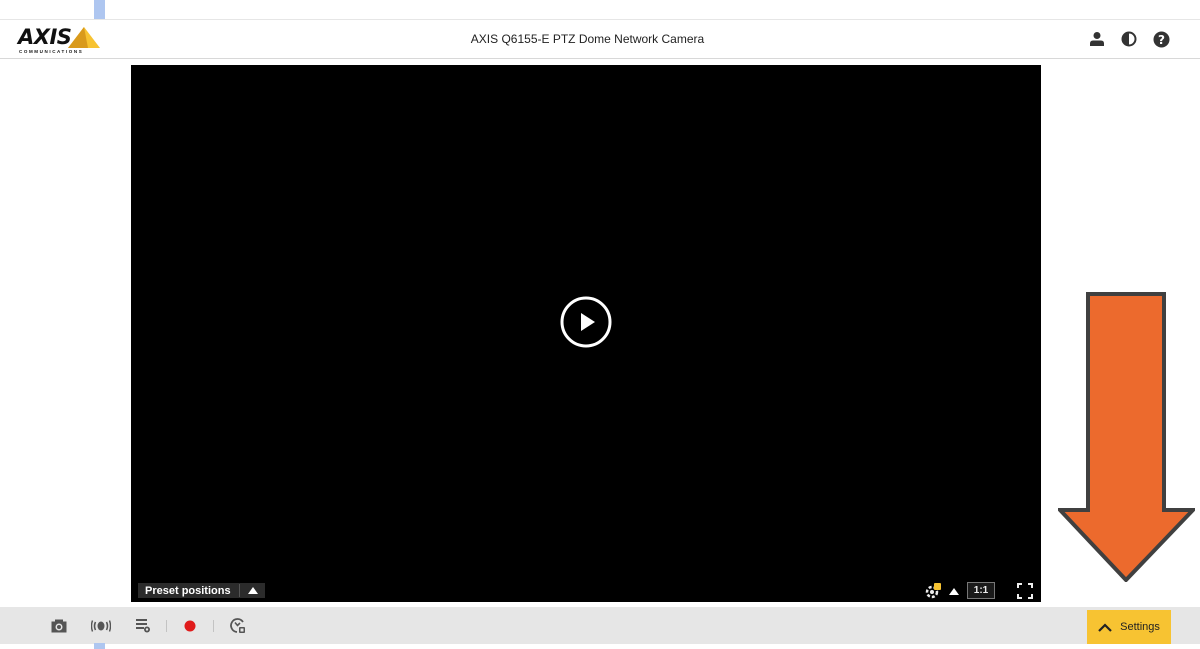  I want to click on contrast-icon, so click(1129, 39).